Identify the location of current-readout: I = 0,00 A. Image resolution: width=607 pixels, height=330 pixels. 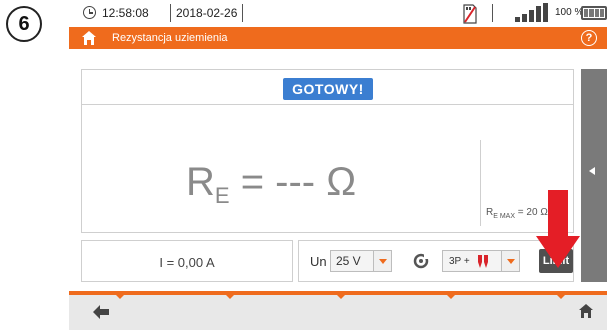
(187, 262).